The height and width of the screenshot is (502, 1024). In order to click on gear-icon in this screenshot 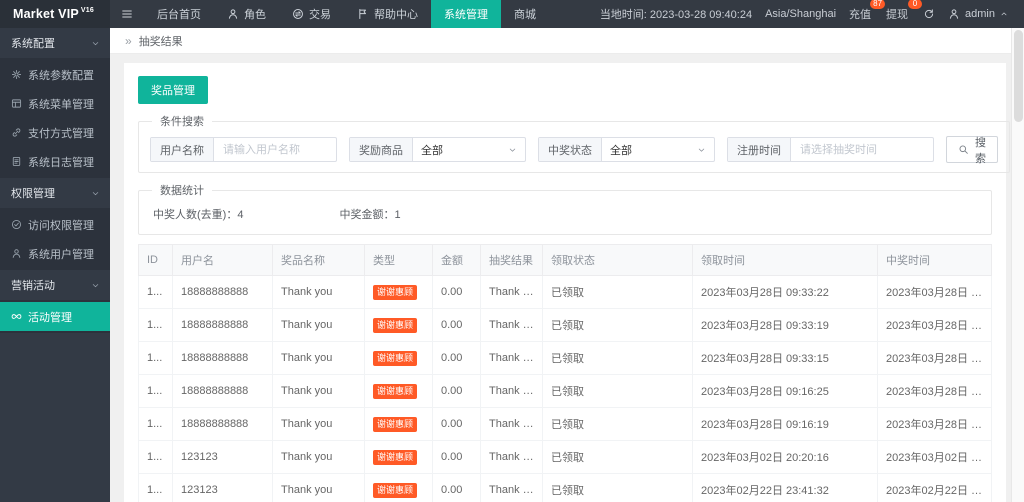, I will do `click(16, 74)`.